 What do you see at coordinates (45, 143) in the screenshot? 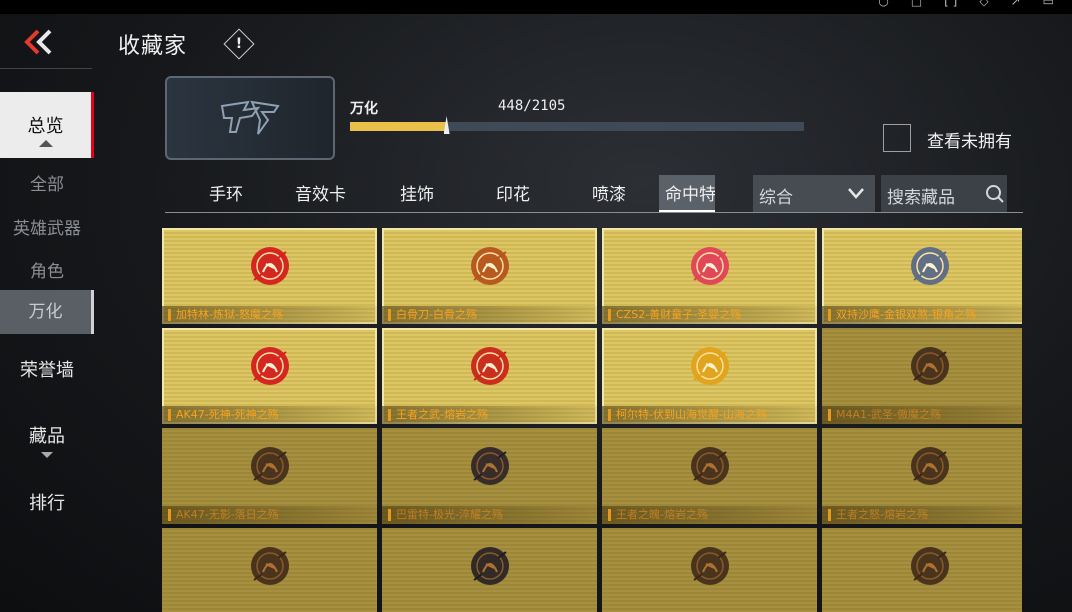
I see `caret-up-icon` at bounding box center [45, 143].